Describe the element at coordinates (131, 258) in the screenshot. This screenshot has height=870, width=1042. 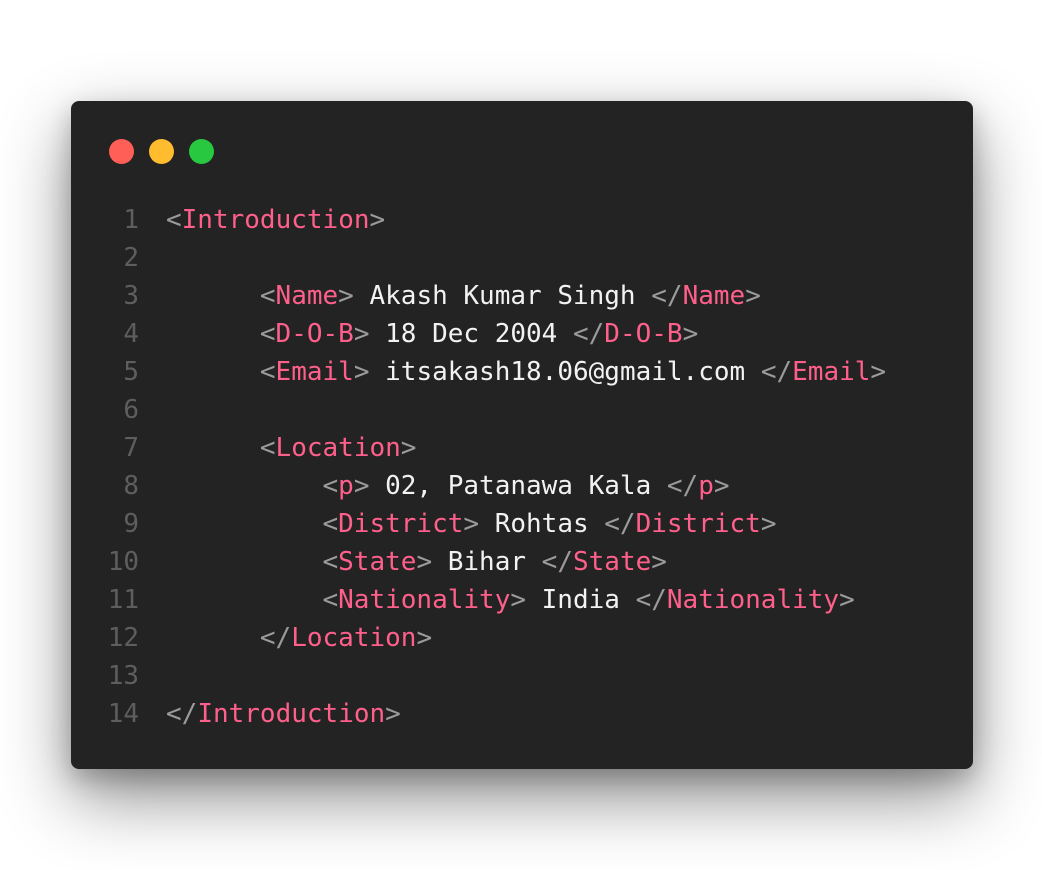
I see `line-number: 2` at that location.